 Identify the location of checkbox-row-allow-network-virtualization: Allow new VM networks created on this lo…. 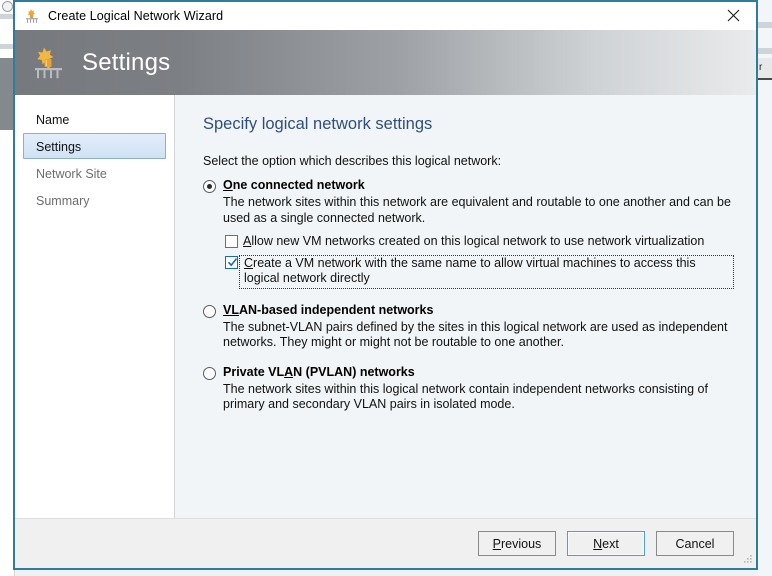
(479, 242).